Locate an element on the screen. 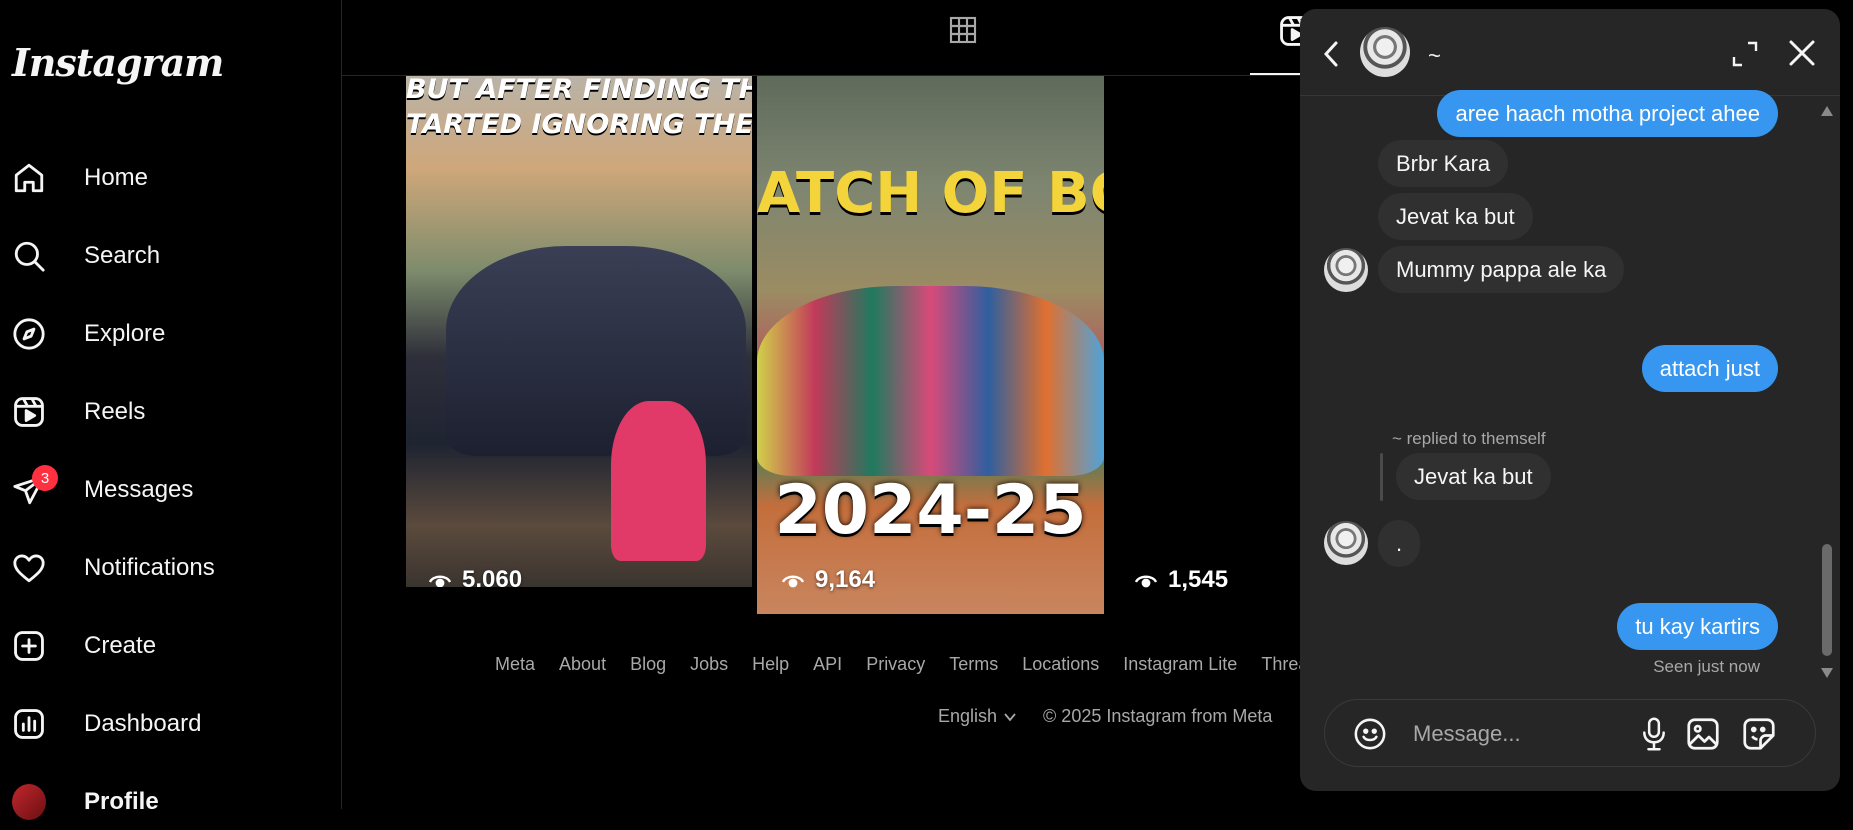 This screenshot has height=830, width=1853. sidebar-item-dashboard: Dashboard is located at coordinates (172, 724).